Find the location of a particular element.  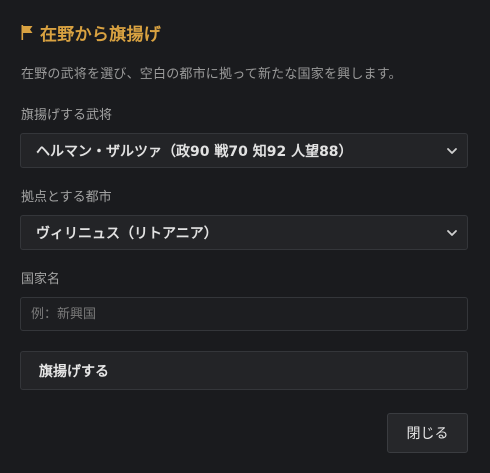

general-label: 旗揚げする武将 is located at coordinates (67, 115).